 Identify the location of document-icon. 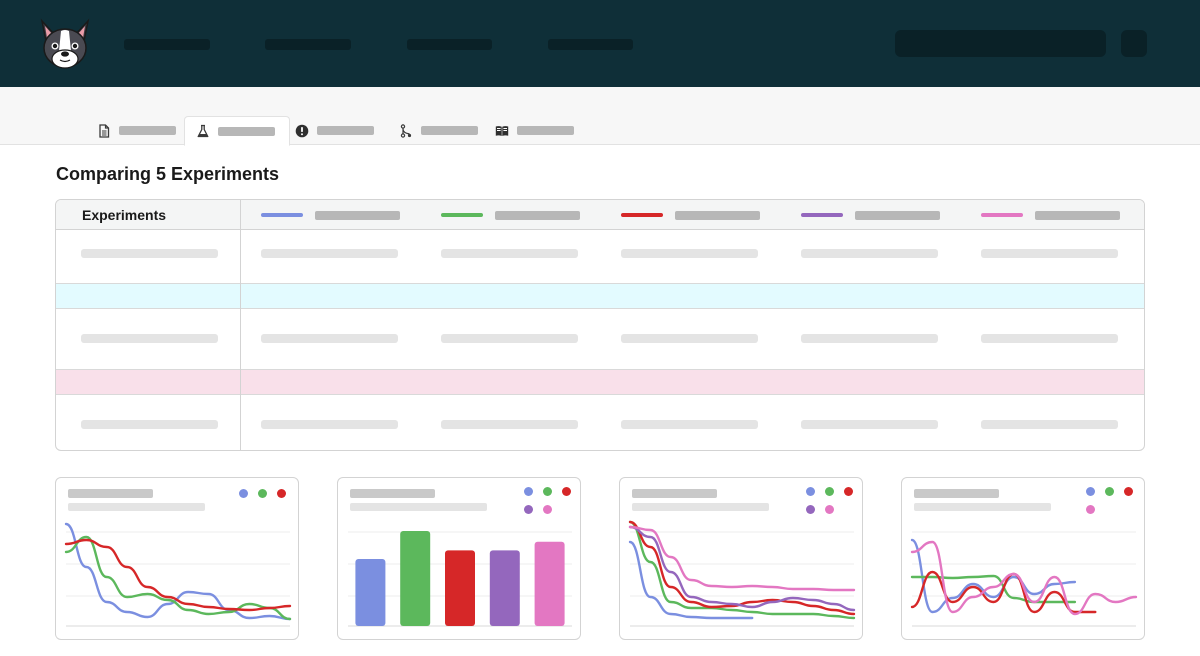
(104, 130).